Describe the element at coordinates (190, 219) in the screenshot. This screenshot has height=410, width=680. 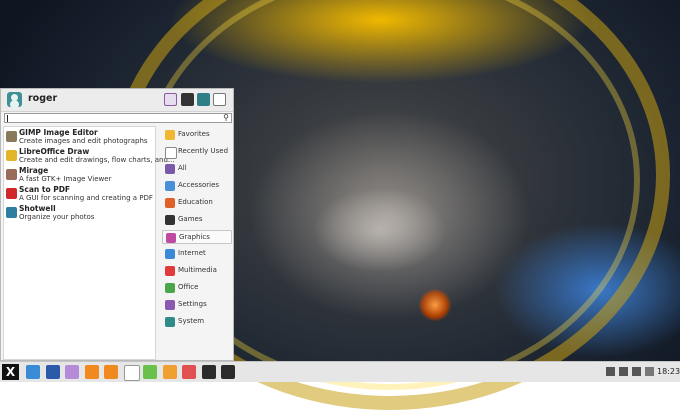
I see `category-label: Games` at that location.